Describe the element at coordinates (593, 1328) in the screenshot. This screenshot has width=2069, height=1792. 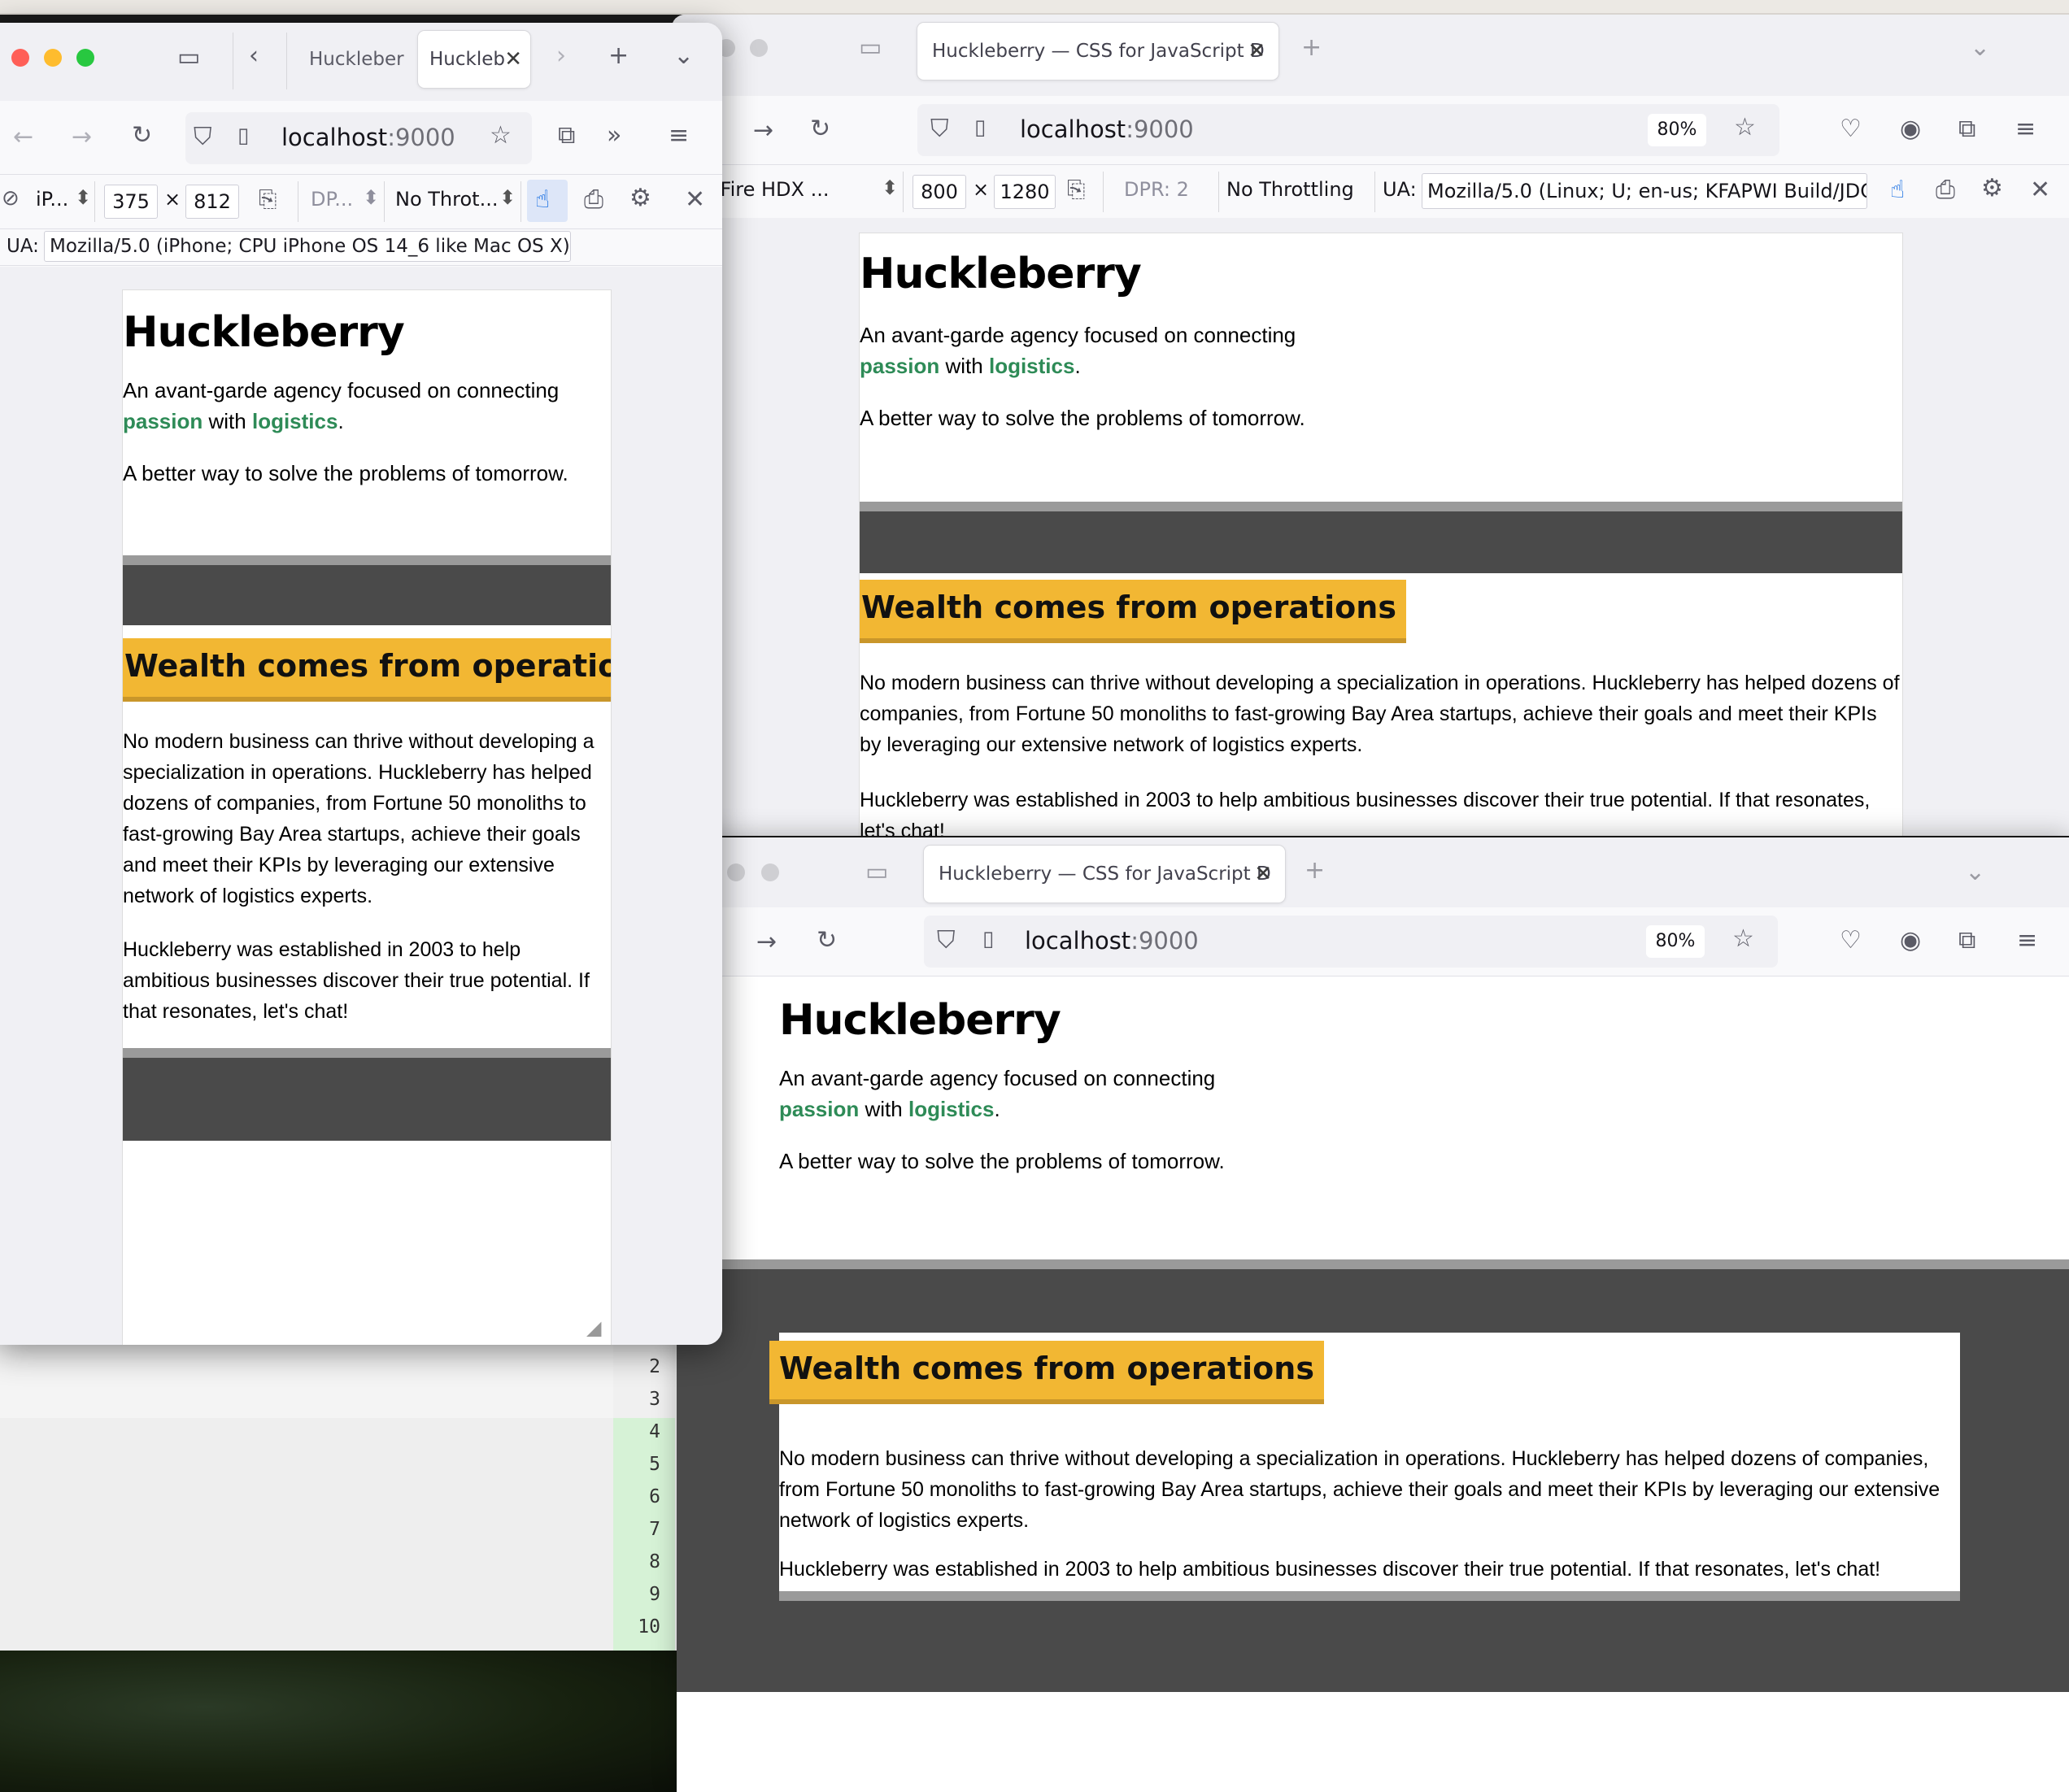
I see `resize-handle-icon: ◢` at that location.